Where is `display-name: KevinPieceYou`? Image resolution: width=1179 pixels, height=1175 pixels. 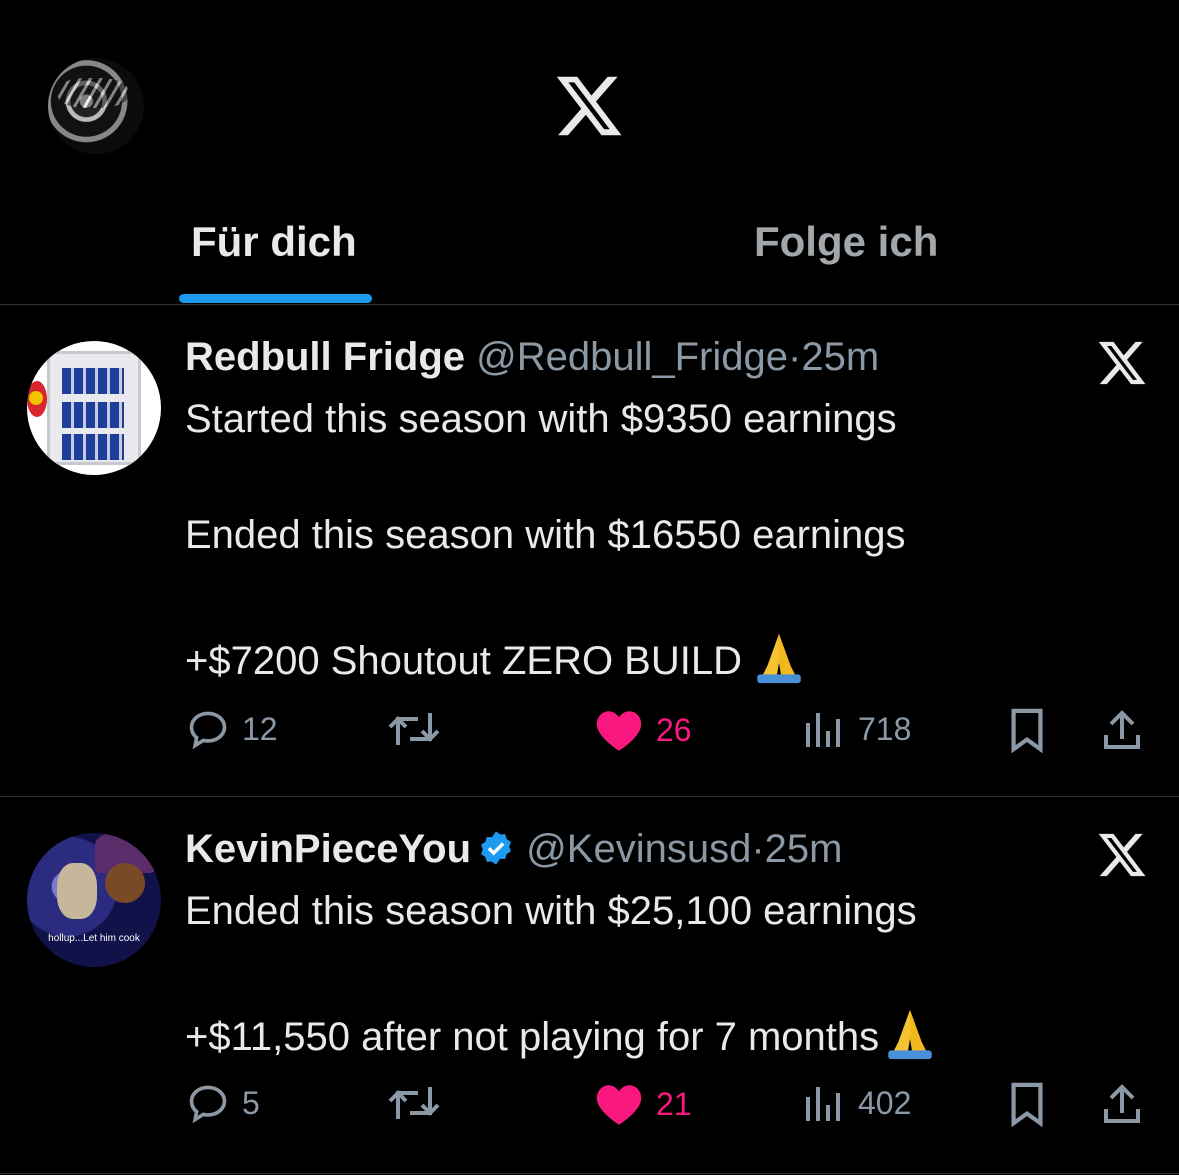 display-name: KevinPieceYou is located at coordinates (328, 849).